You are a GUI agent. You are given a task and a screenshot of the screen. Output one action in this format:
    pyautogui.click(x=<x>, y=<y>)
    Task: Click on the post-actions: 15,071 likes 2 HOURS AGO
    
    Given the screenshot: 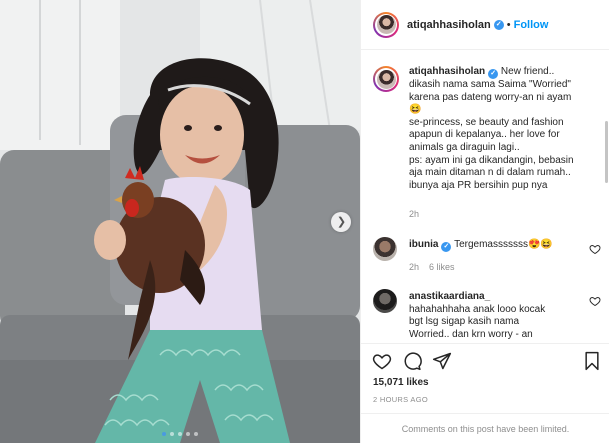 What is the action you would take?
    pyautogui.click(x=485, y=378)
    